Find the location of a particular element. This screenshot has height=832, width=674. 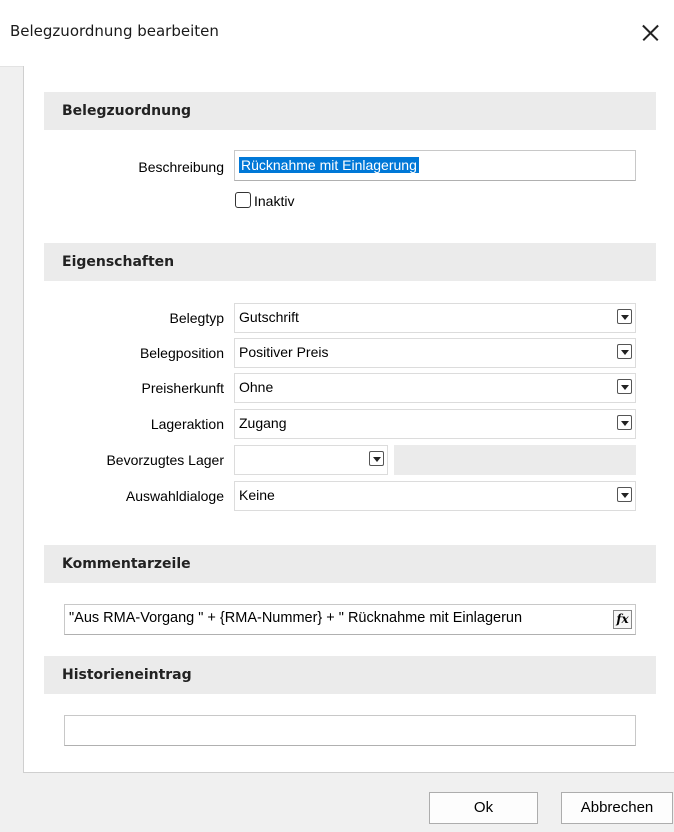

beschreibung-input: Rücknahme mit Einlagerung is located at coordinates (435, 165).